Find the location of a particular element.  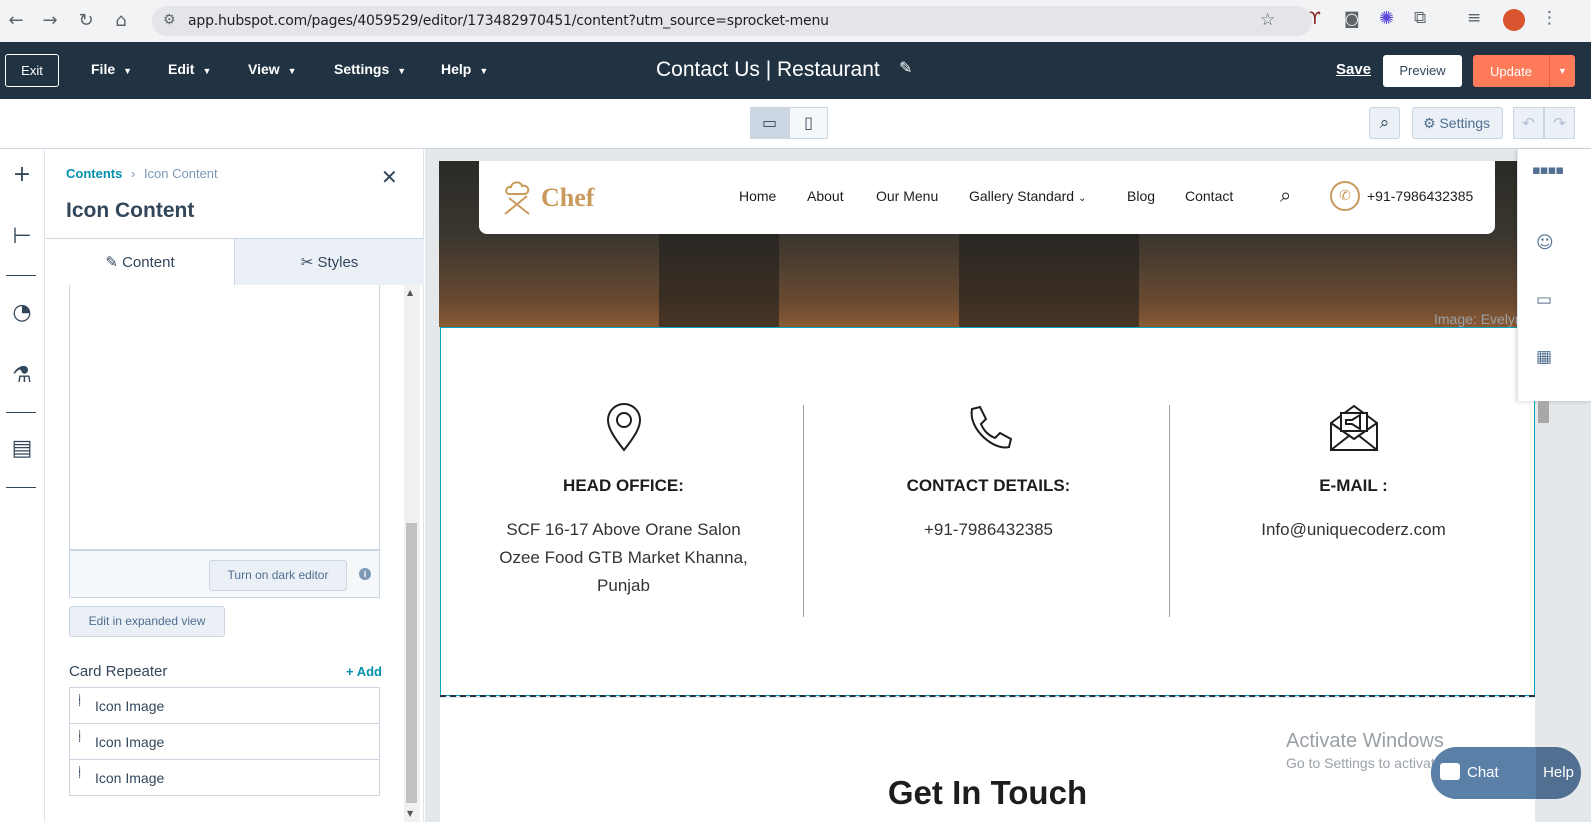

add-icon: + is located at coordinates (22, 175).